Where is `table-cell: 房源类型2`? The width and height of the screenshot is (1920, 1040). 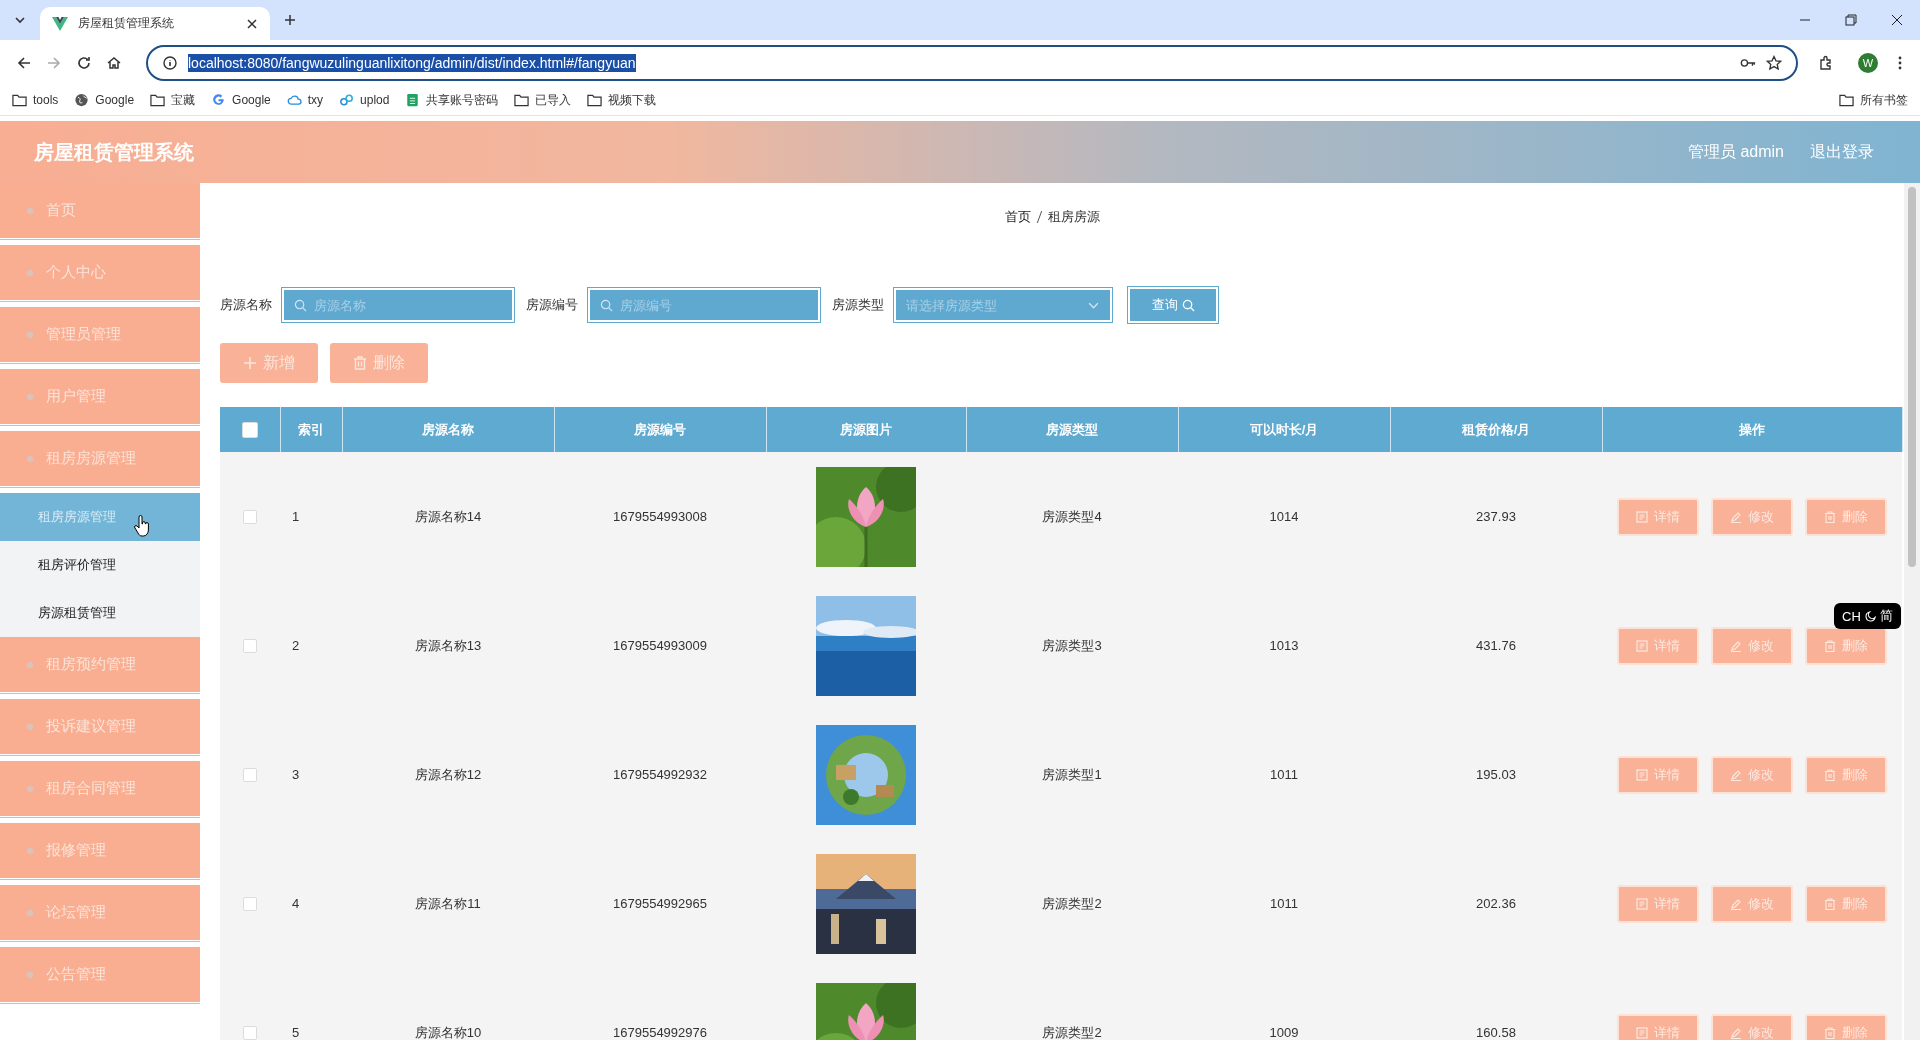 table-cell: 房源类型2 is located at coordinates (1072, 1004).